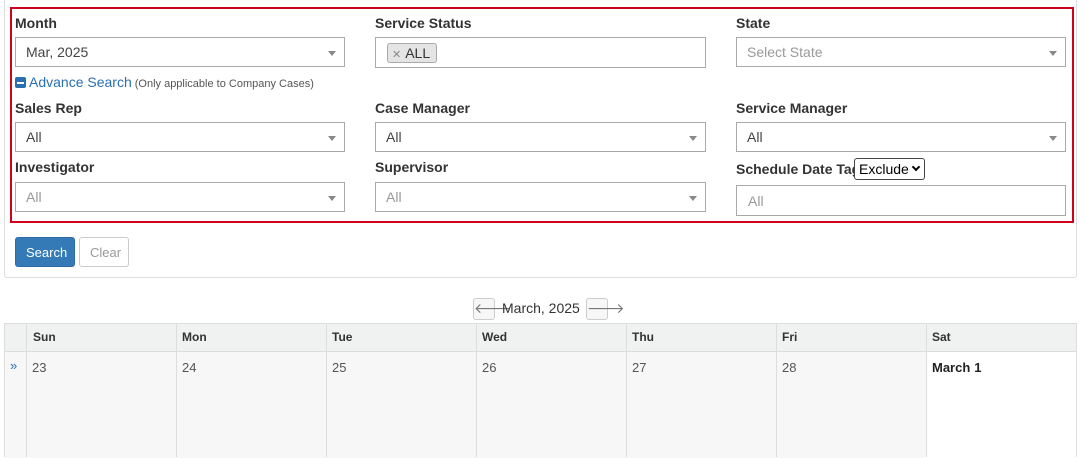 This screenshot has width=1084, height=458. What do you see at coordinates (396, 55) in the screenshot?
I see `remove-tag-icon: ✕` at bounding box center [396, 55].